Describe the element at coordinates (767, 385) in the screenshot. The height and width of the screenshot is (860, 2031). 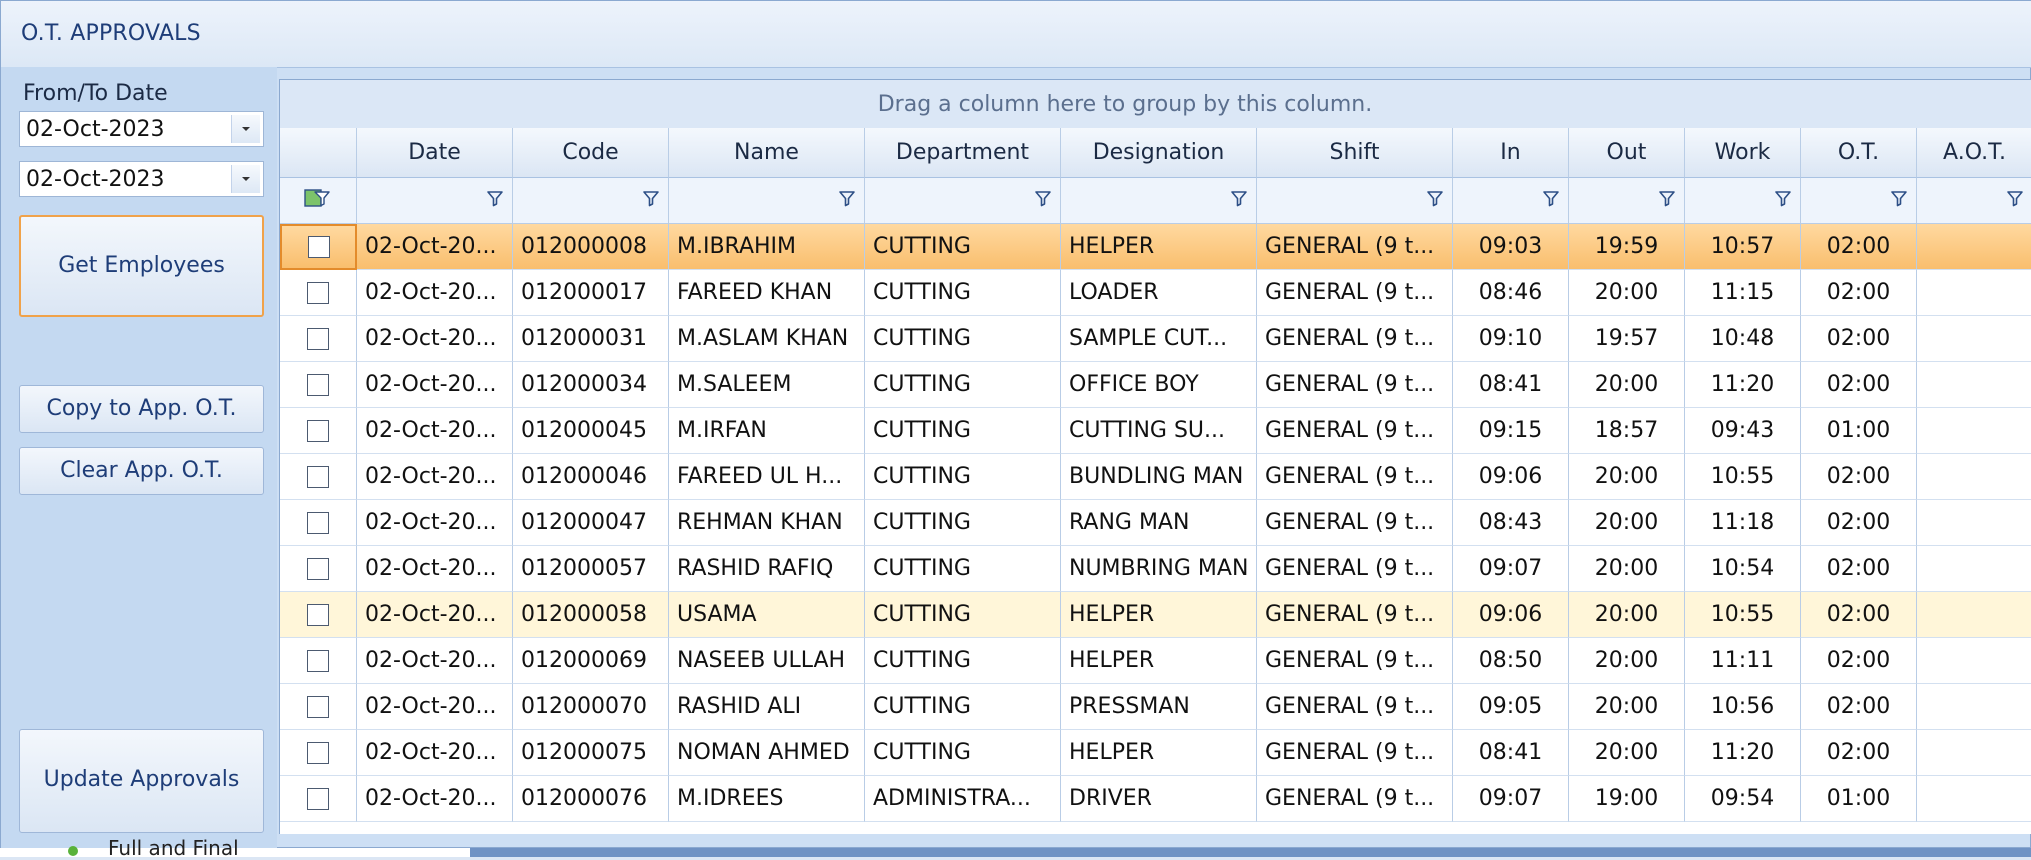
I see `cell-name: M.SALEEM` at that location.